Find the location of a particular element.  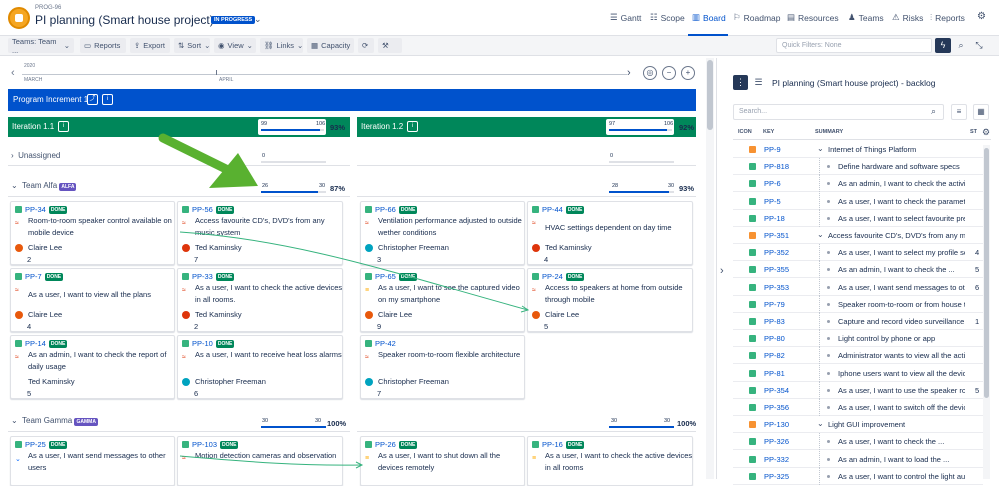

refresh-button: ⟳ is located at coordinates (366, 45).